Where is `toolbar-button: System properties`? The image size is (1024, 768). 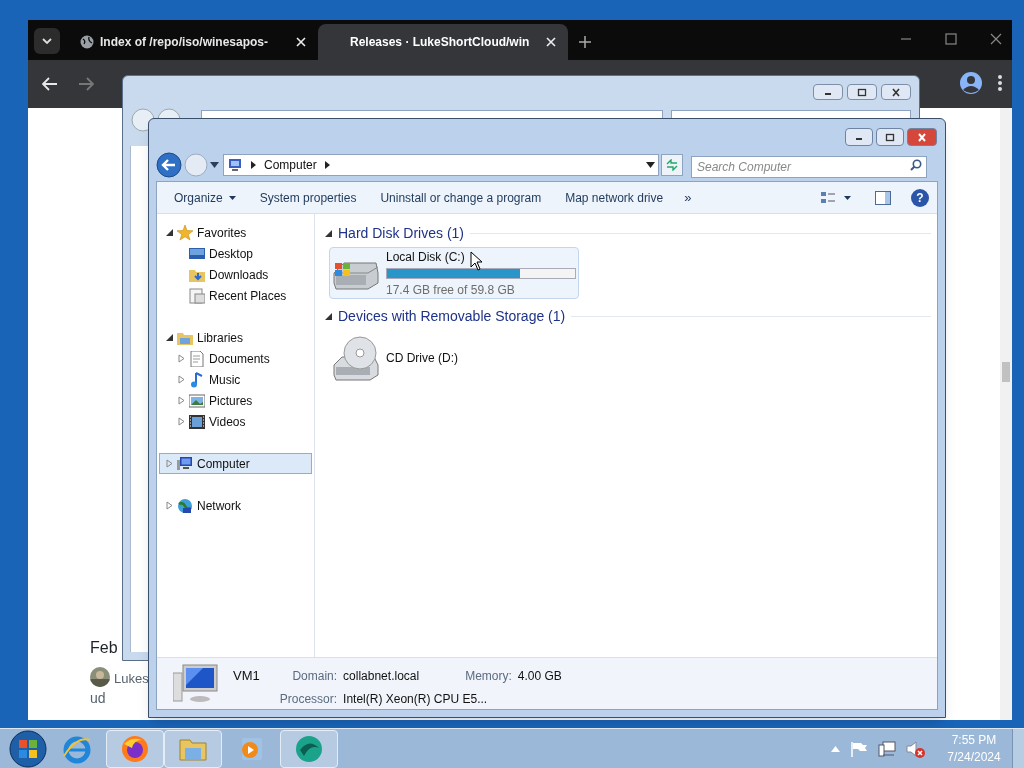
toolbar-button: System properties is located at coordinates (308, 197).